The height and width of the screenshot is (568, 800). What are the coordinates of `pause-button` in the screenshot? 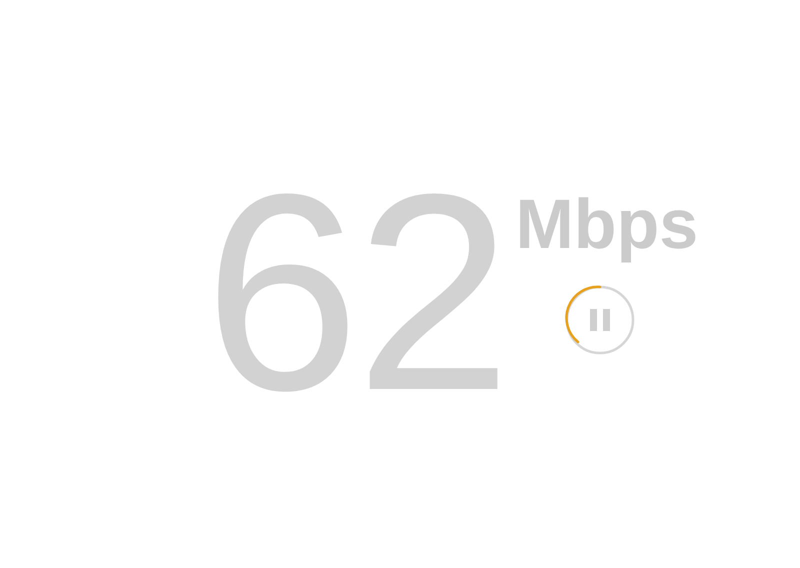 It's located at (600, 320).